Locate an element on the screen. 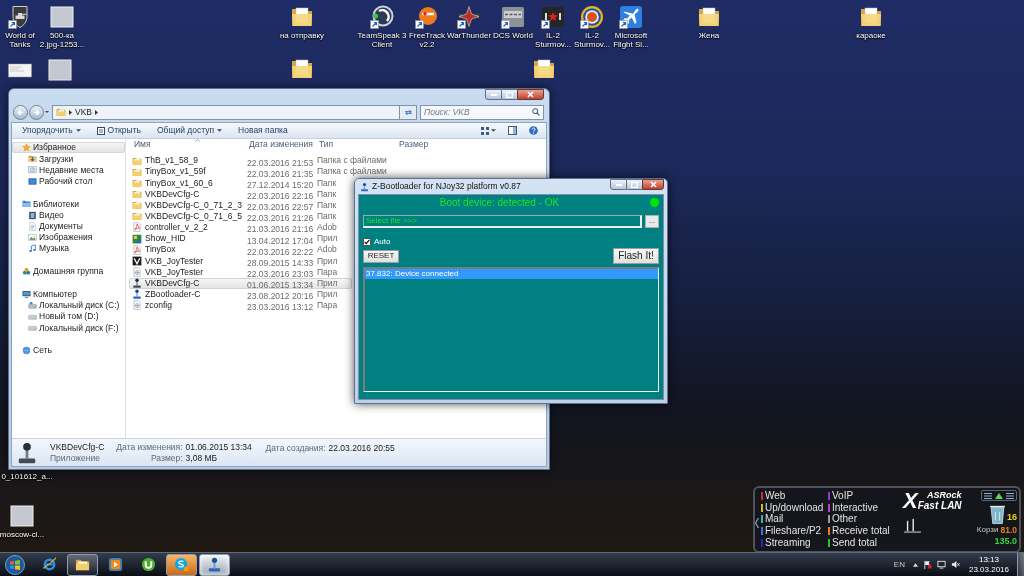  film-strip-icon is located at coordinates (32, 215).